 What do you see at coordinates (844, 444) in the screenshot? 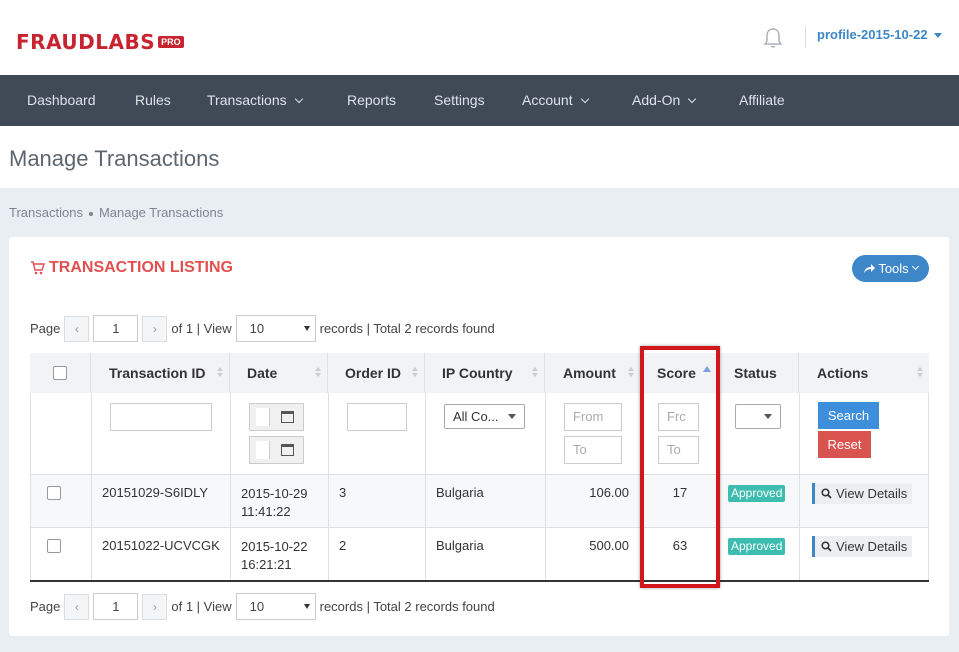
I see `reset-button: Reset` at bounding box center [844, 444].